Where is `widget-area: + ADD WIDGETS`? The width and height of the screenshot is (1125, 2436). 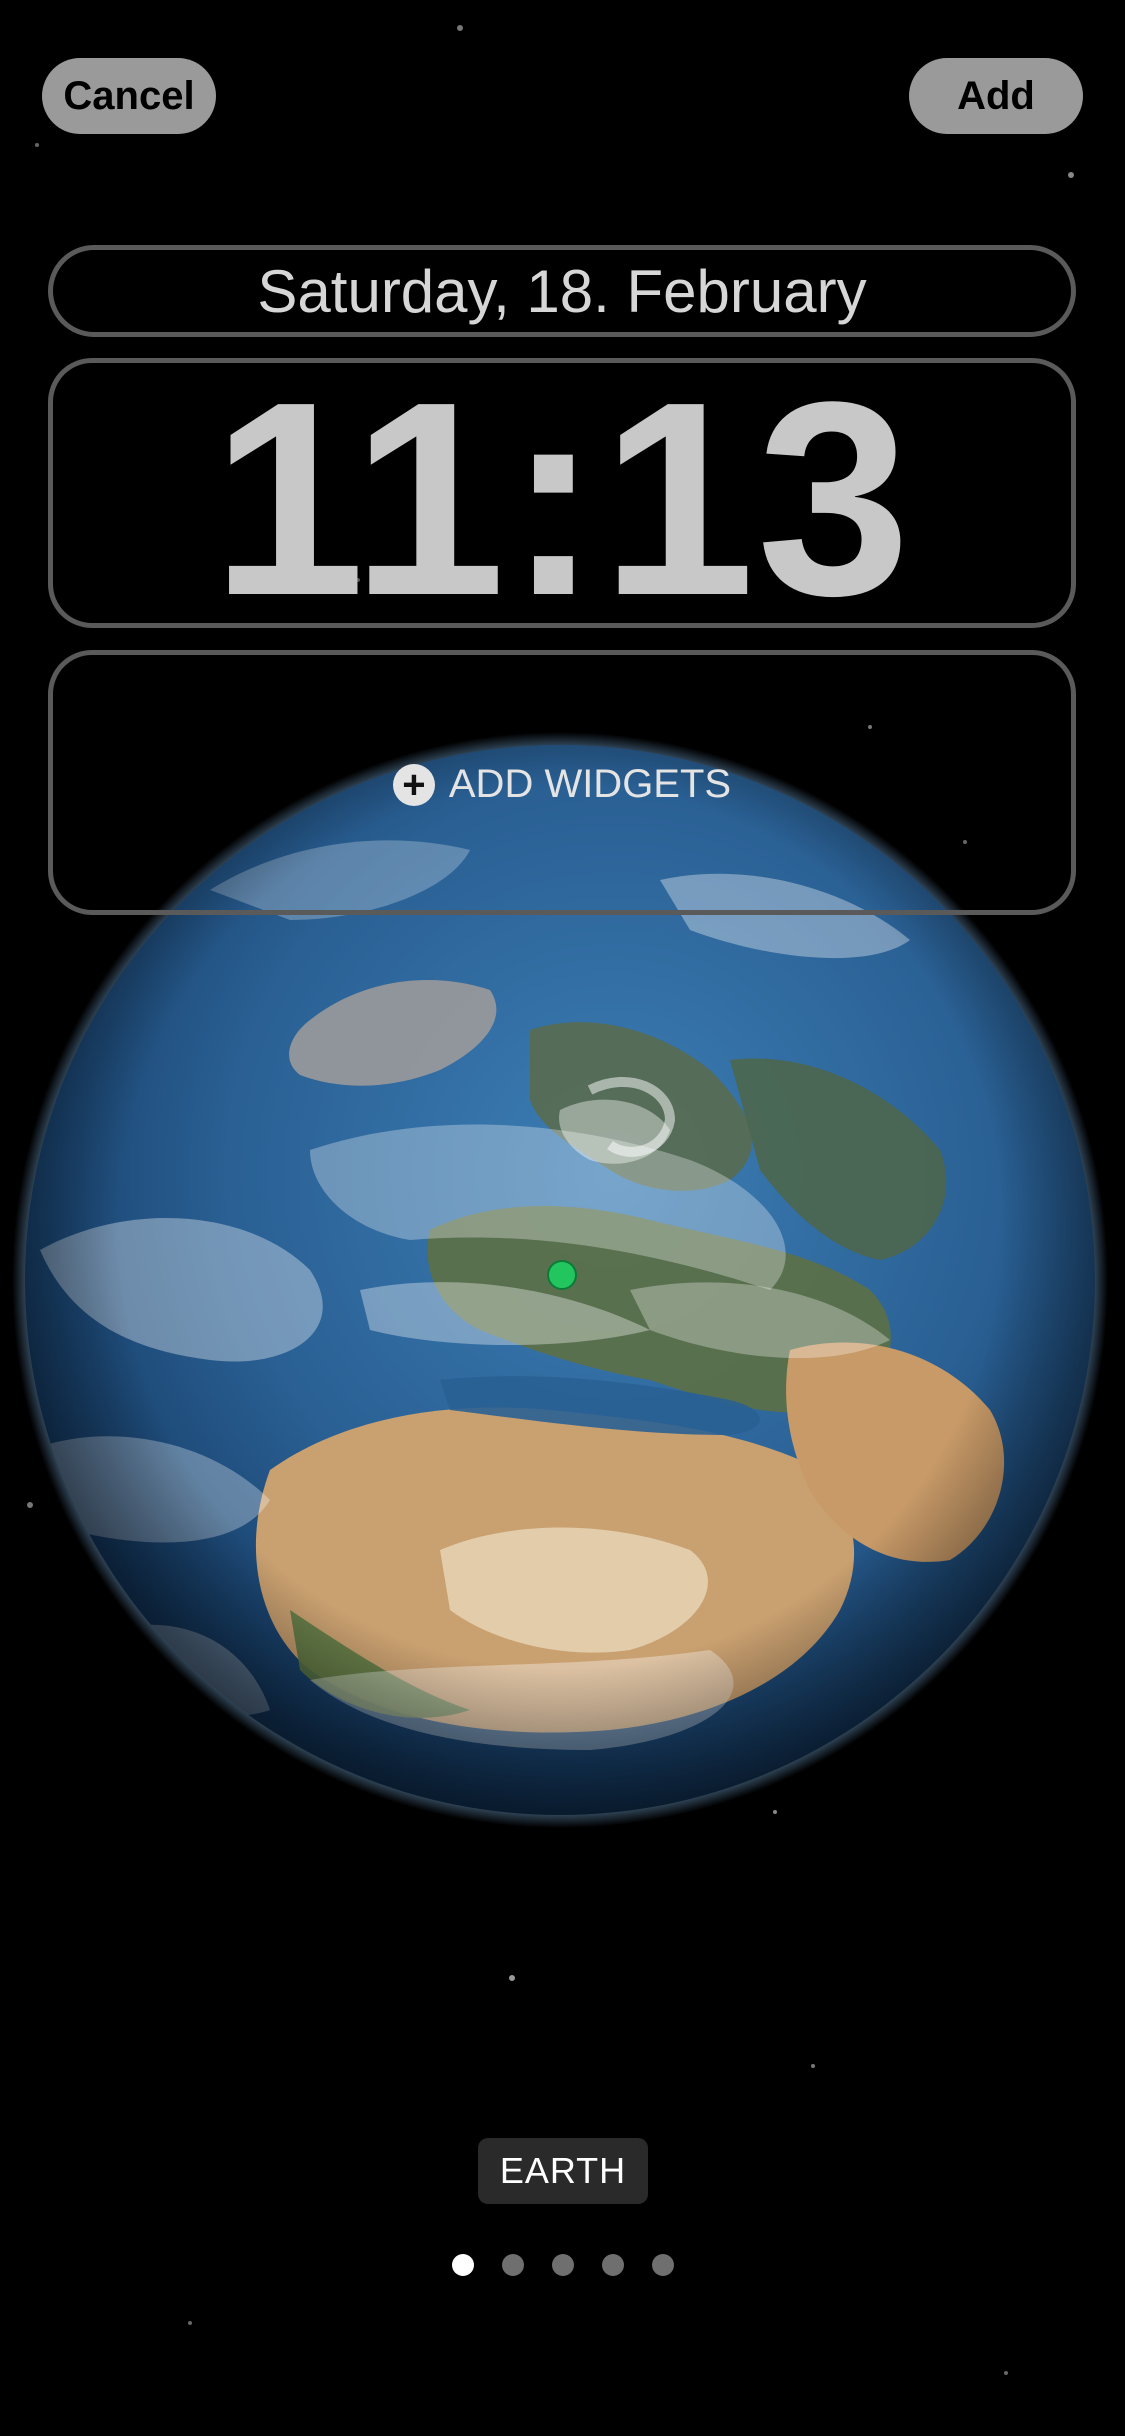
widget-area: + ADD WIDGETS is located at coordinates (562, 782).